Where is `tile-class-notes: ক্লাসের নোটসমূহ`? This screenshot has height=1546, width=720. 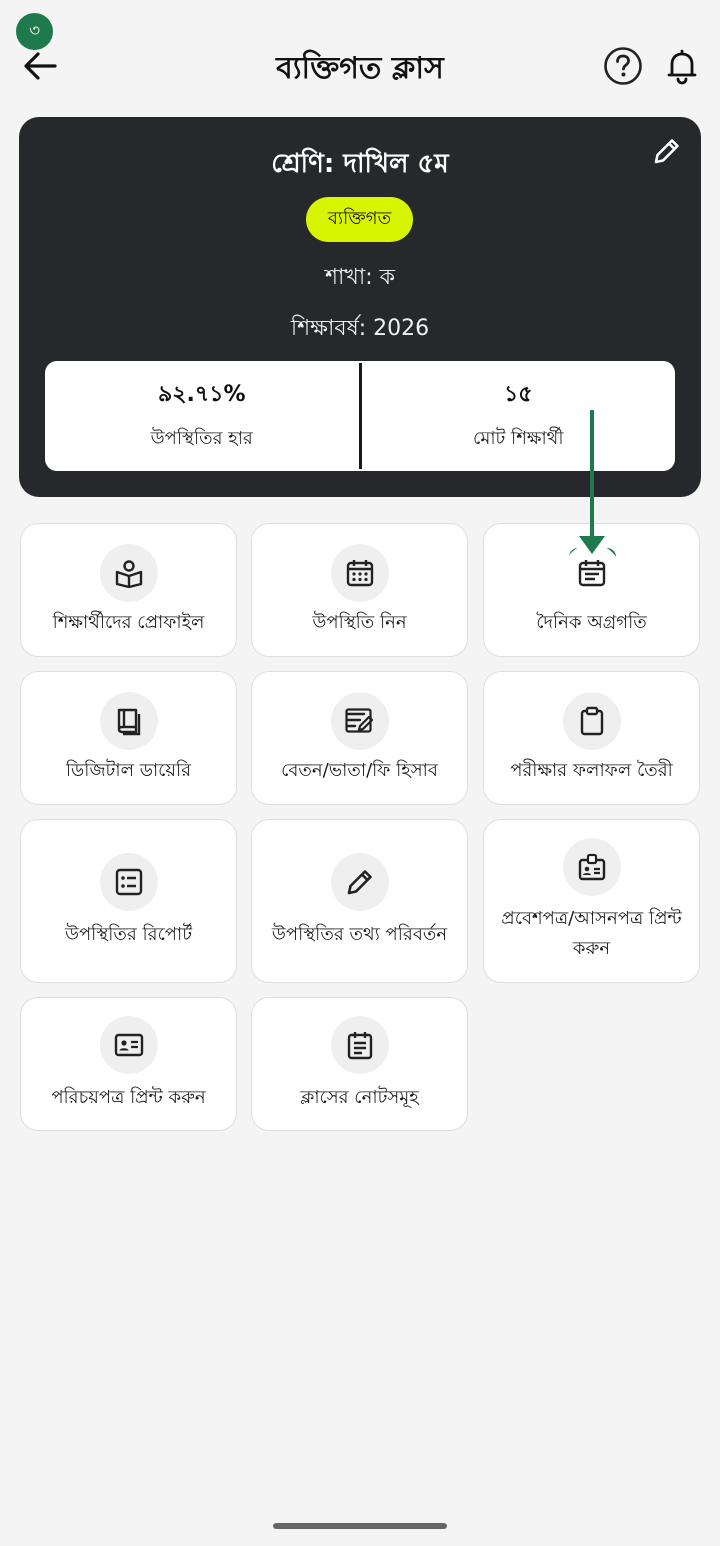
tile-class-notes: ক্লাসের নোটসমূহ is located at coordinates (359, 1064).